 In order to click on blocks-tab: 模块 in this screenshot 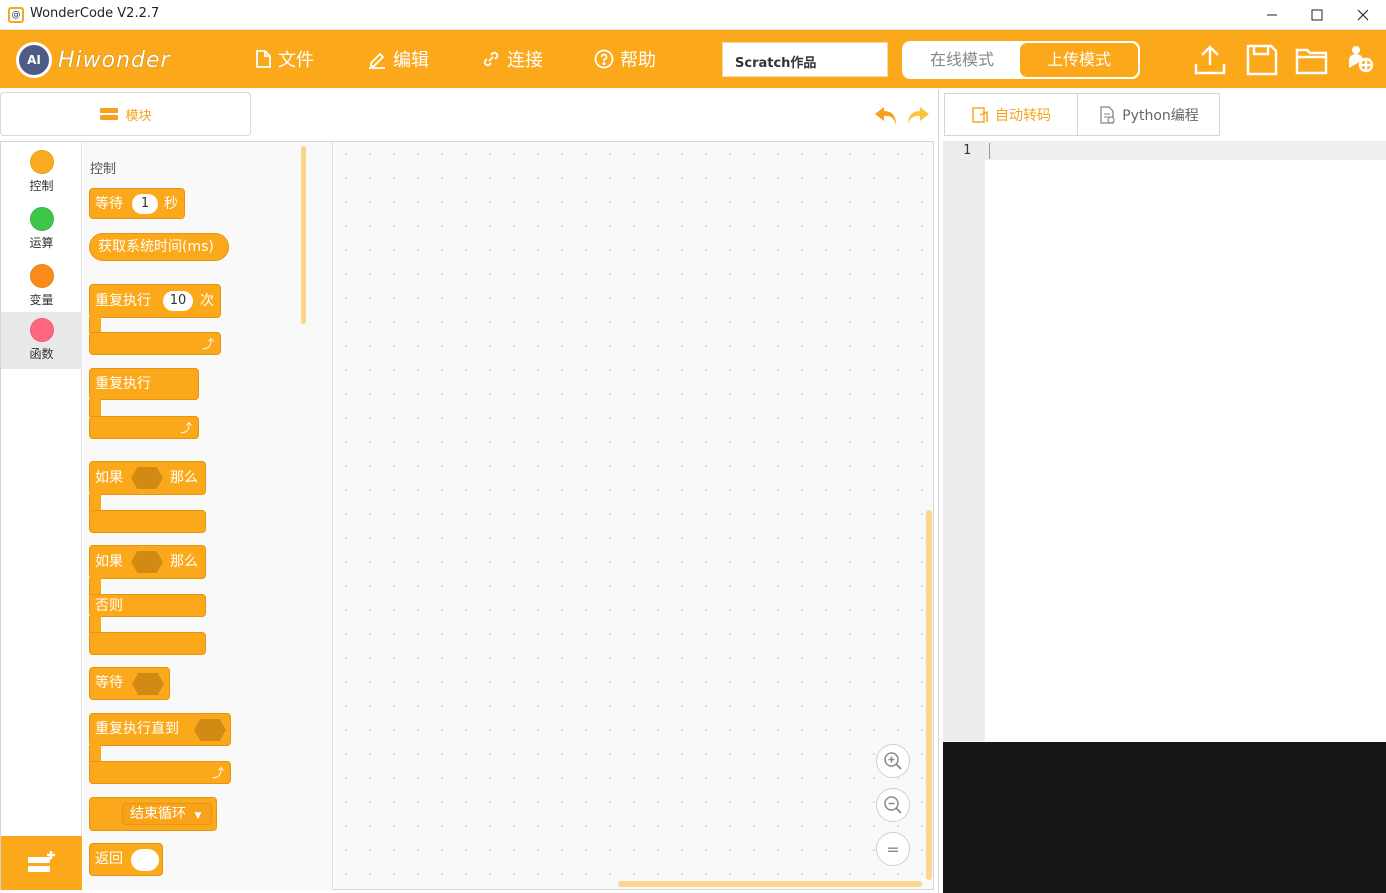, I will do `click(125, 114)`.